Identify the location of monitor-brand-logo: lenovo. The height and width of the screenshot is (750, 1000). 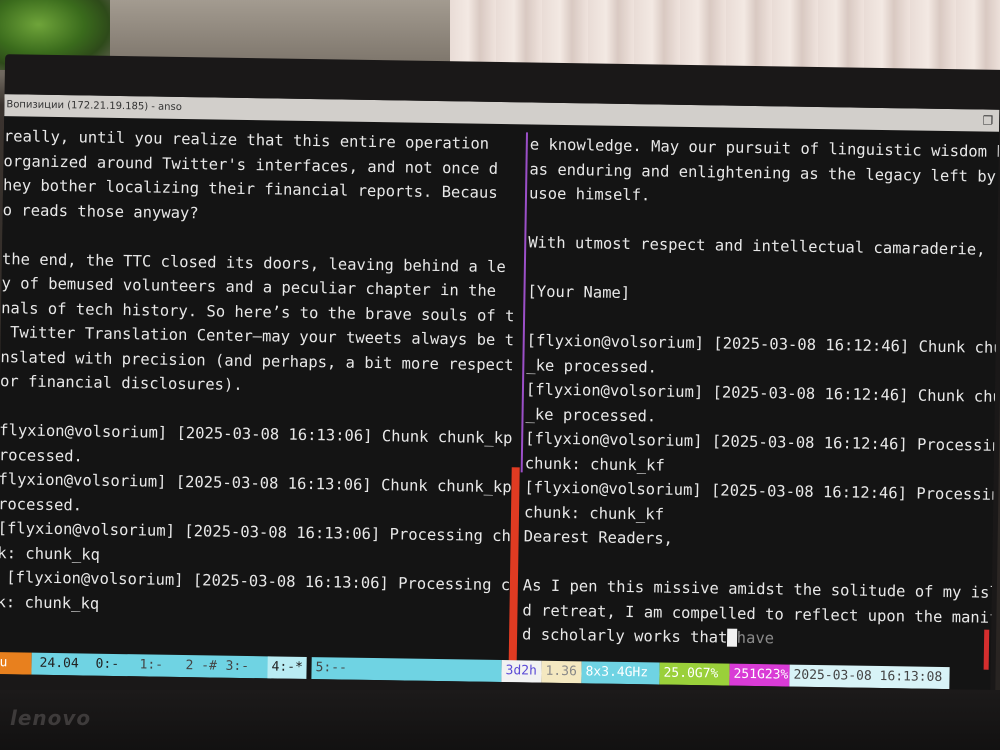
(51, 718).